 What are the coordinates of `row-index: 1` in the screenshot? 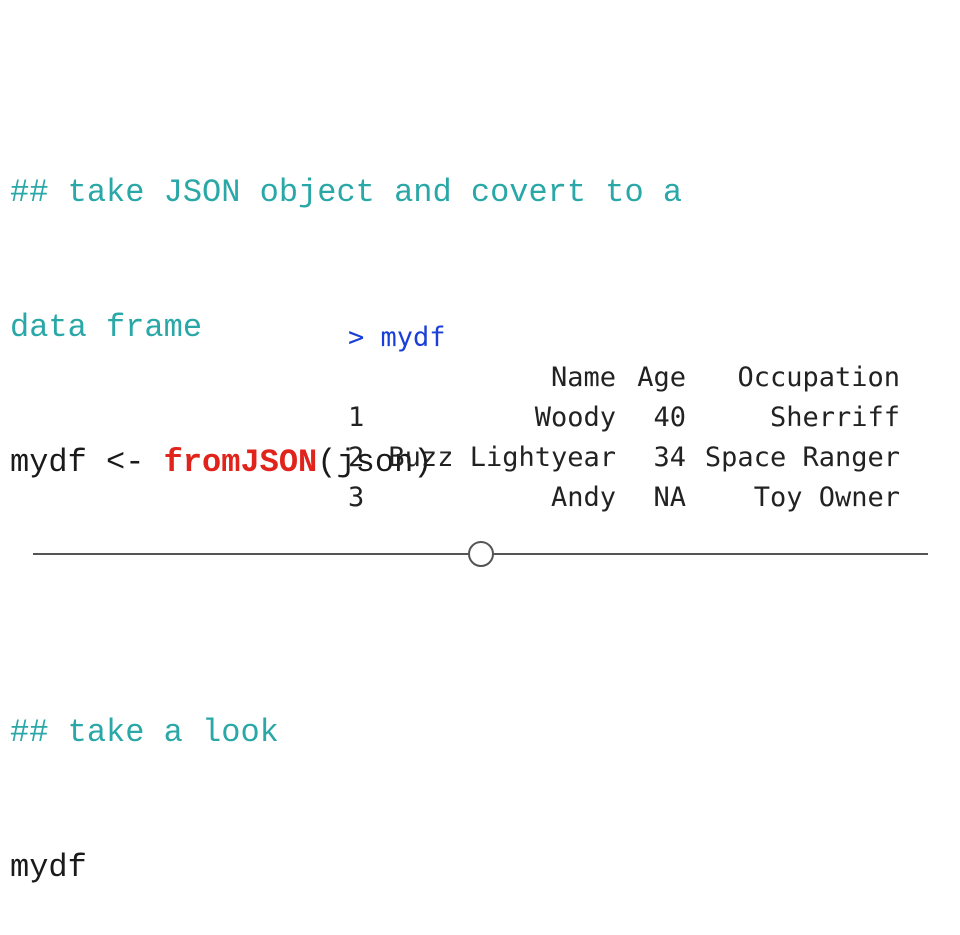 It's located at (356, 417).